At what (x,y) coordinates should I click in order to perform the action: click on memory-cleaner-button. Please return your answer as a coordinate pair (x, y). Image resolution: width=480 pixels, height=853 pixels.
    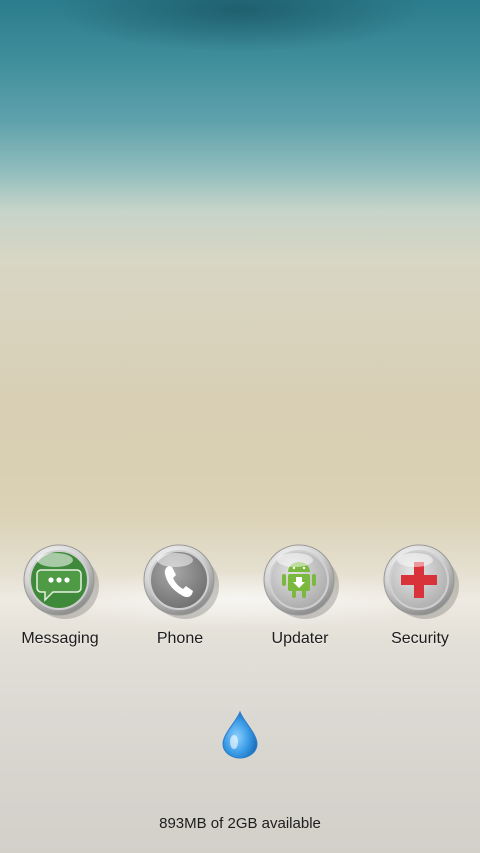
    Looking at the image, I should click on (240, 735).